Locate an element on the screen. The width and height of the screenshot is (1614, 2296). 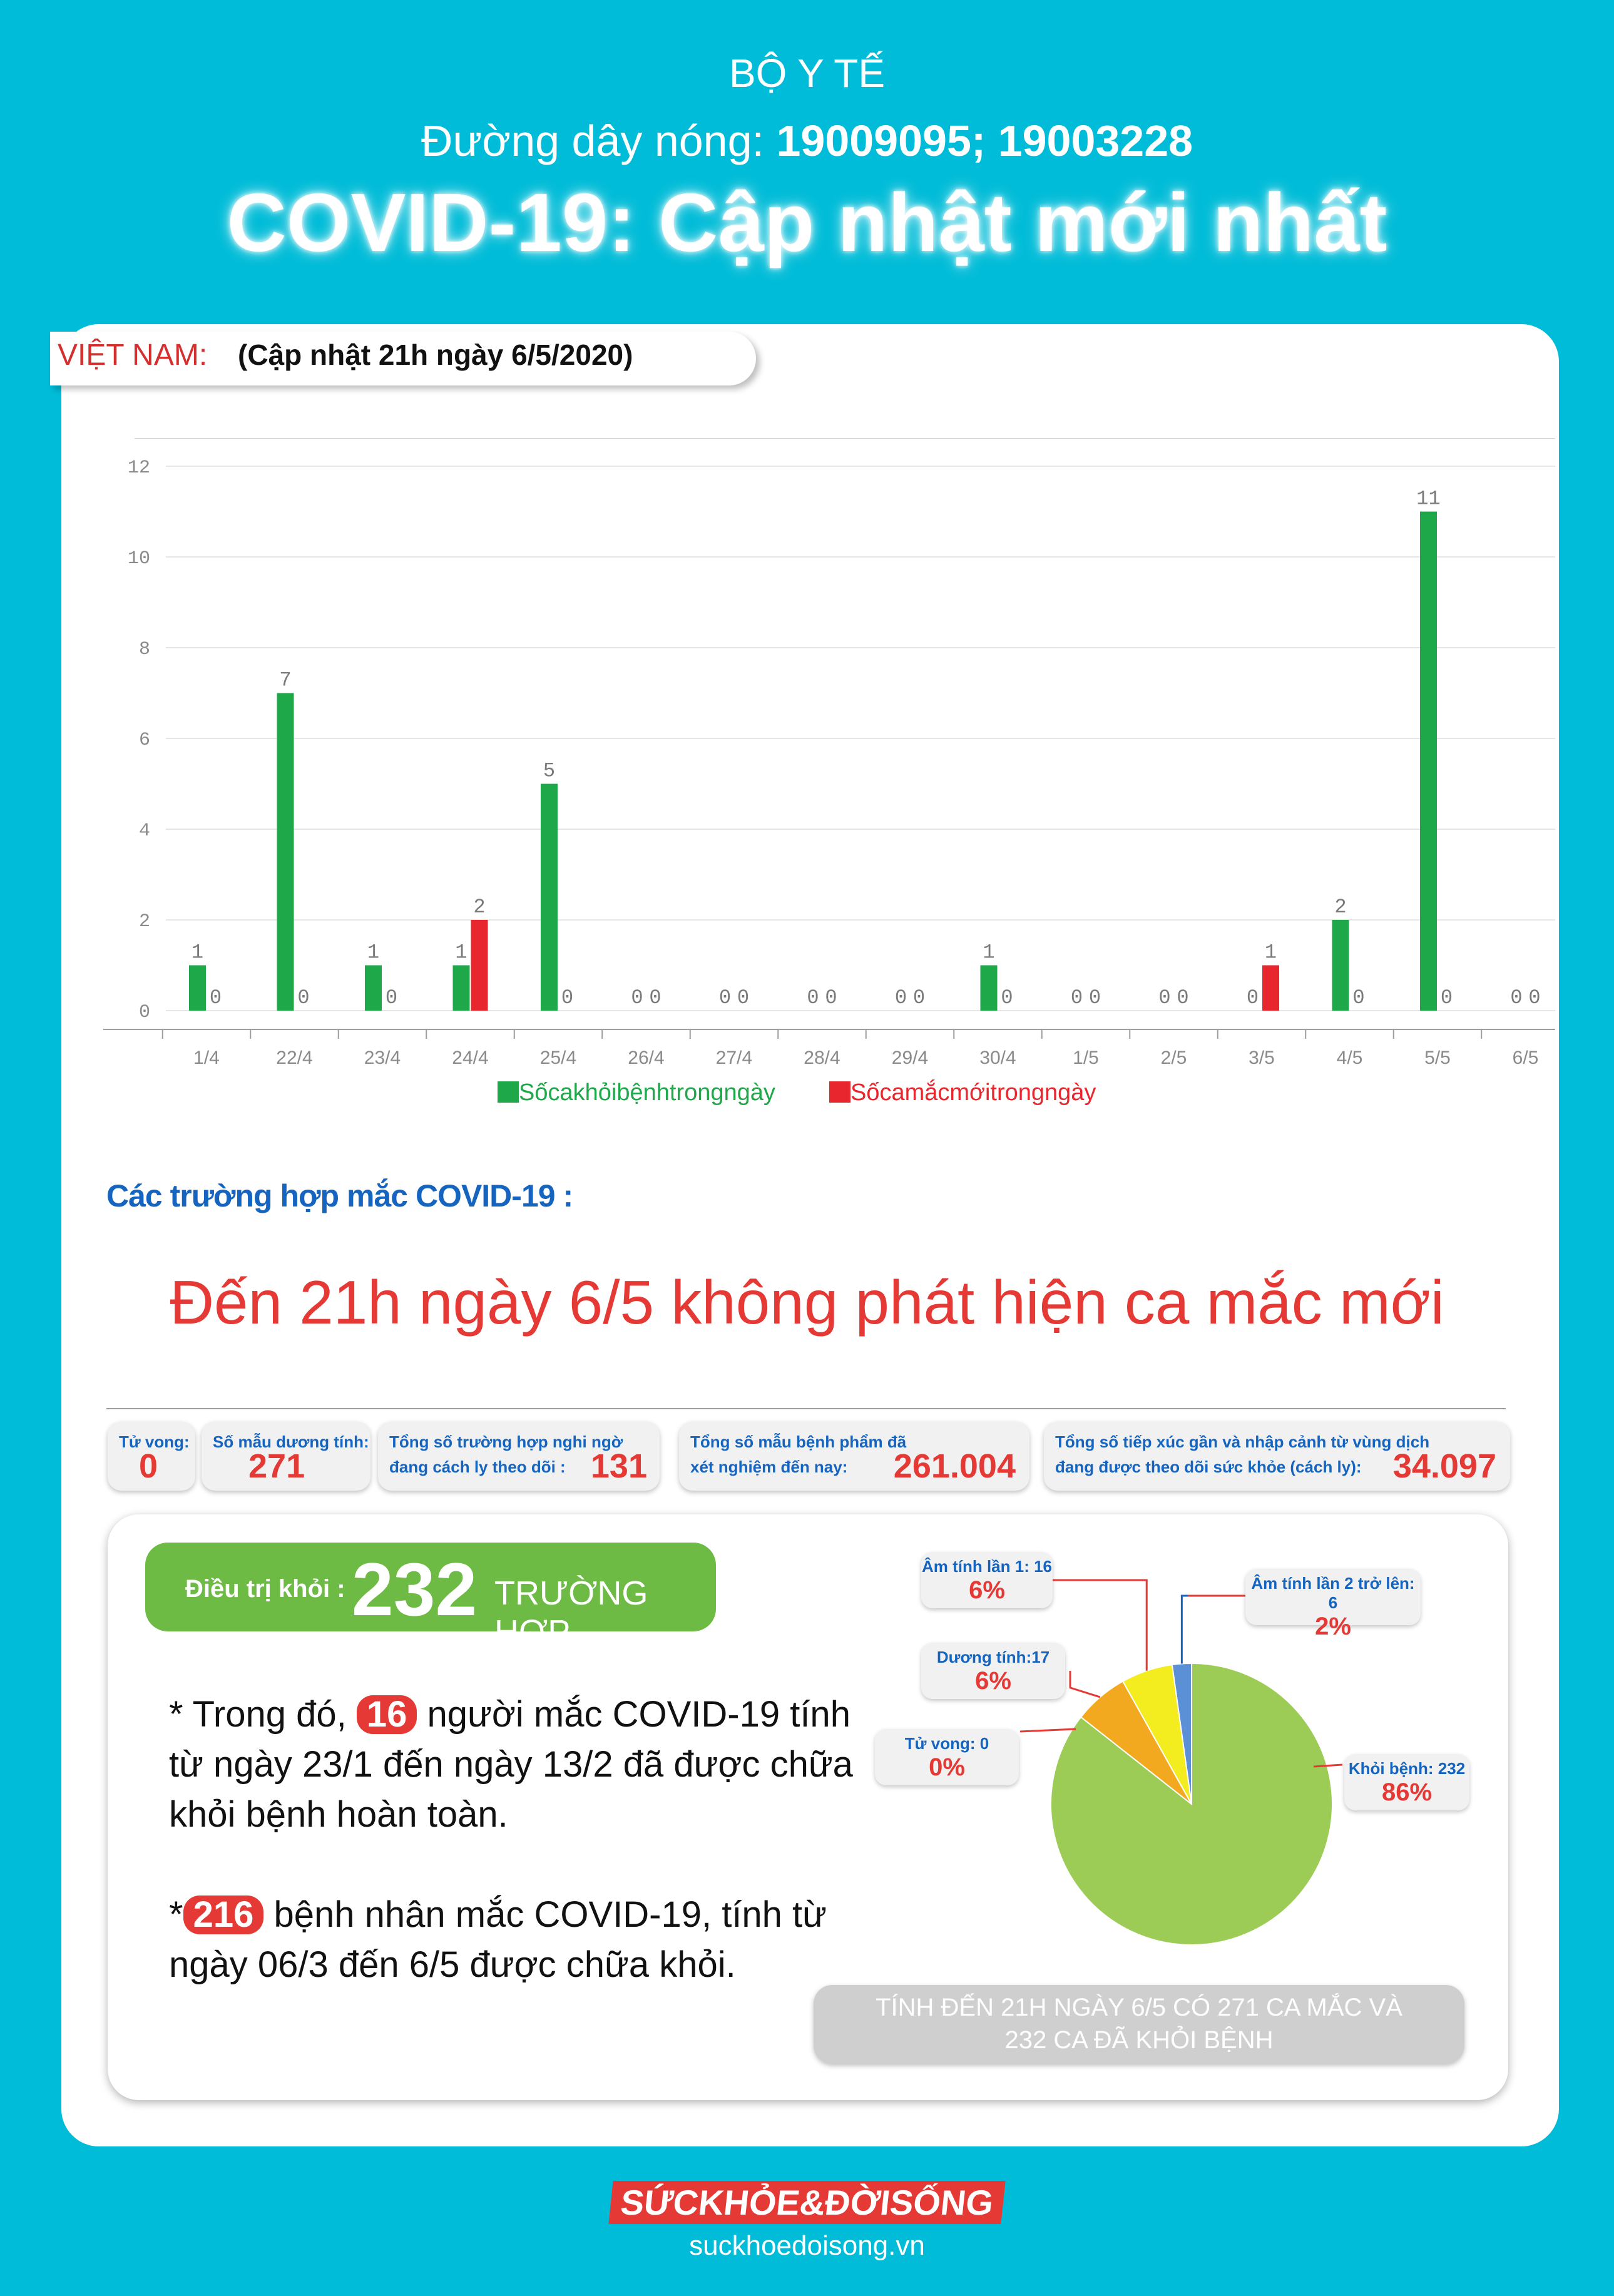
data-label: 5 is located at coordinates (549, 771).